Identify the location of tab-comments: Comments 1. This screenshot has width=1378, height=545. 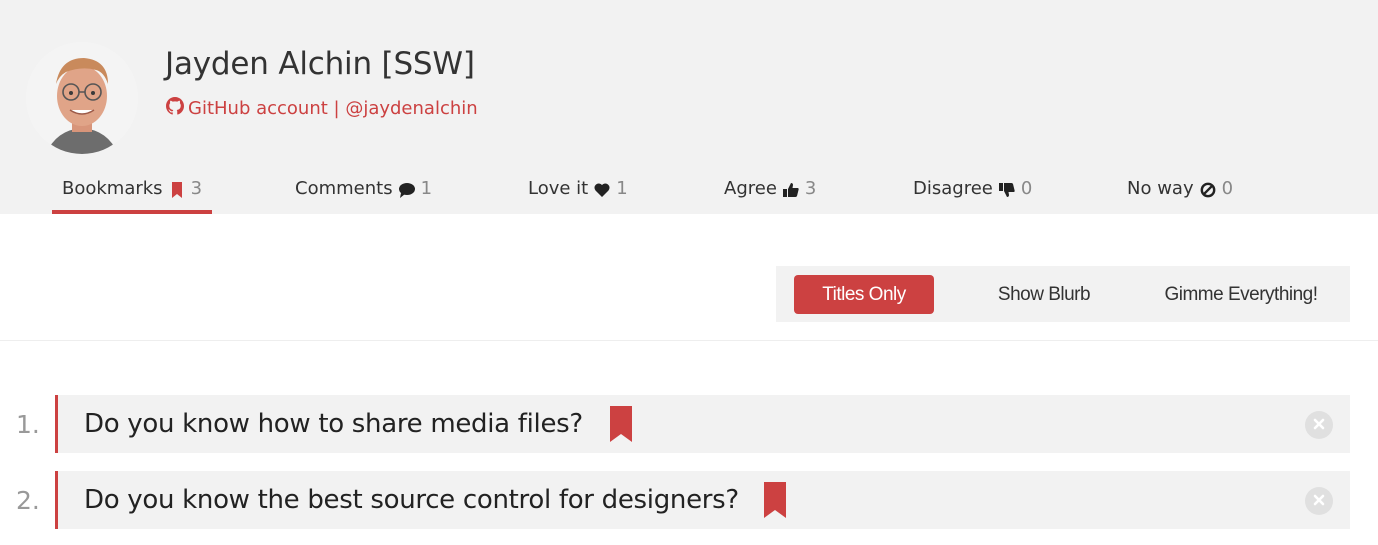
(363, 196).